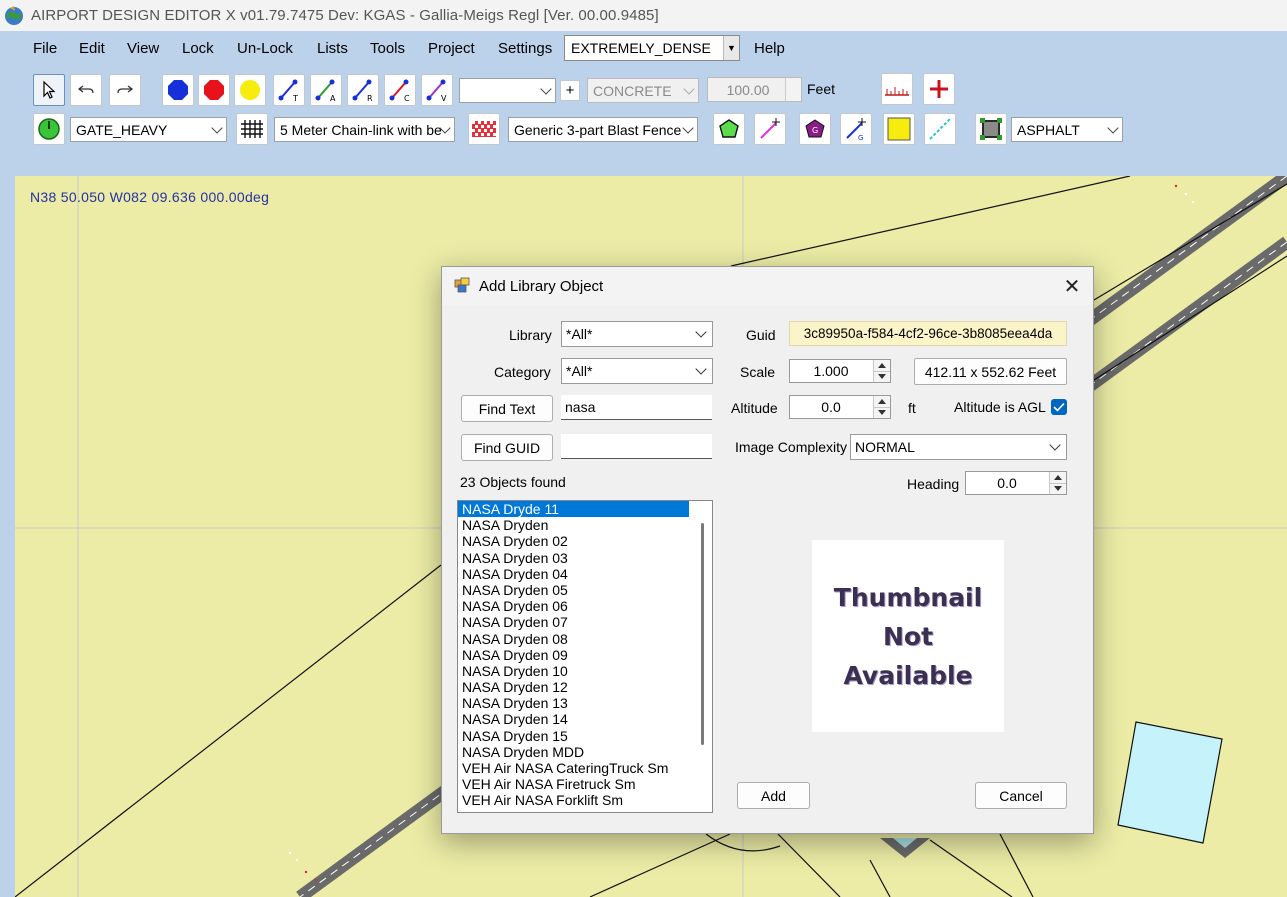 This screenshot has height=897, width=1287. I want to click on close-icon: ✕, so click(1072, 286).